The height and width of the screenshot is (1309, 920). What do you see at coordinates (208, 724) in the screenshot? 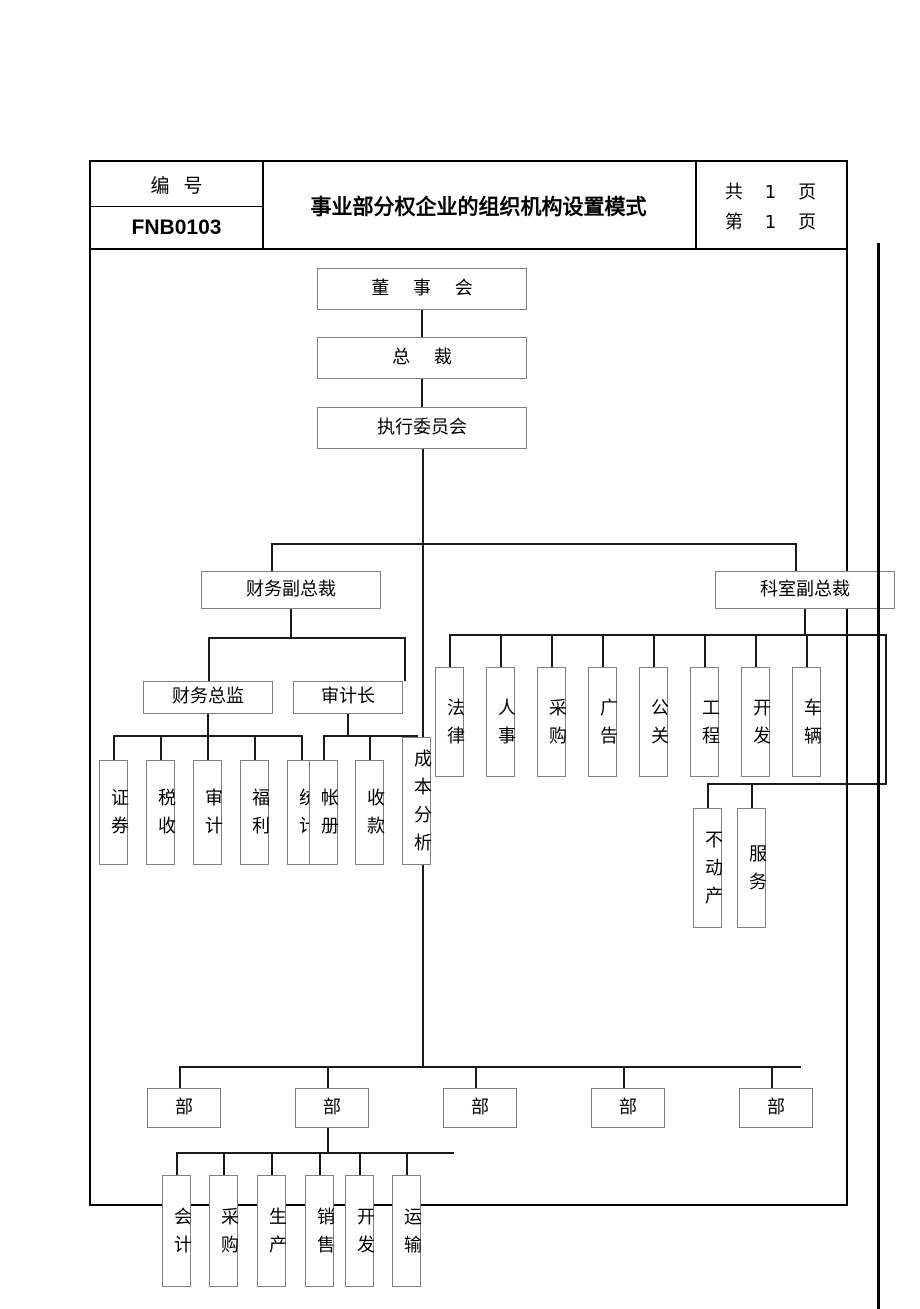
I see `connector-finance-director-down` at bounding box center [208, 724].